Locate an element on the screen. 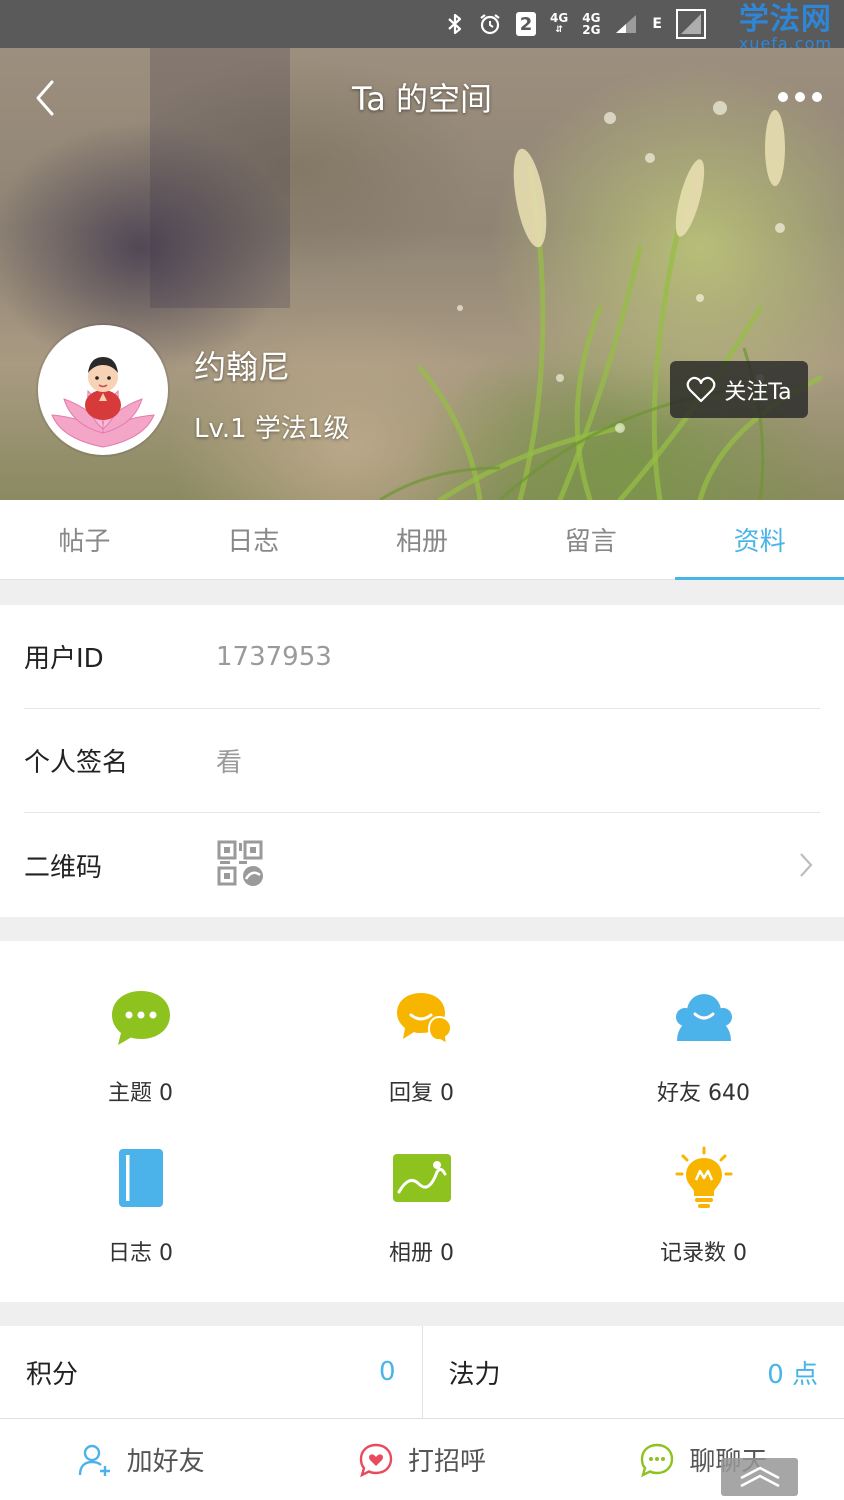 The image size is (844, 1500). qrcode-row: 二维码 is located at coordinates (422, 865).